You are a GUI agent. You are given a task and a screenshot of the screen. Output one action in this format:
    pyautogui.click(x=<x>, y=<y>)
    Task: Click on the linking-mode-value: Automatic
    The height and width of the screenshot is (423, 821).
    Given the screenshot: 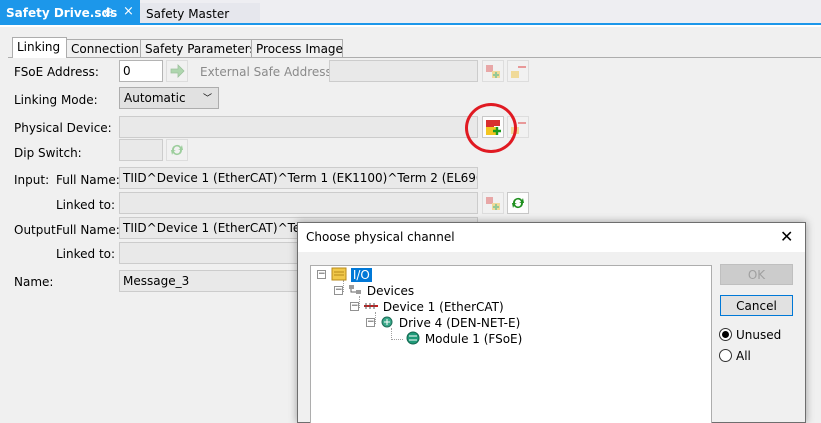 What is the action you would take?
    pyautogui.click(x=155, y=98)
    